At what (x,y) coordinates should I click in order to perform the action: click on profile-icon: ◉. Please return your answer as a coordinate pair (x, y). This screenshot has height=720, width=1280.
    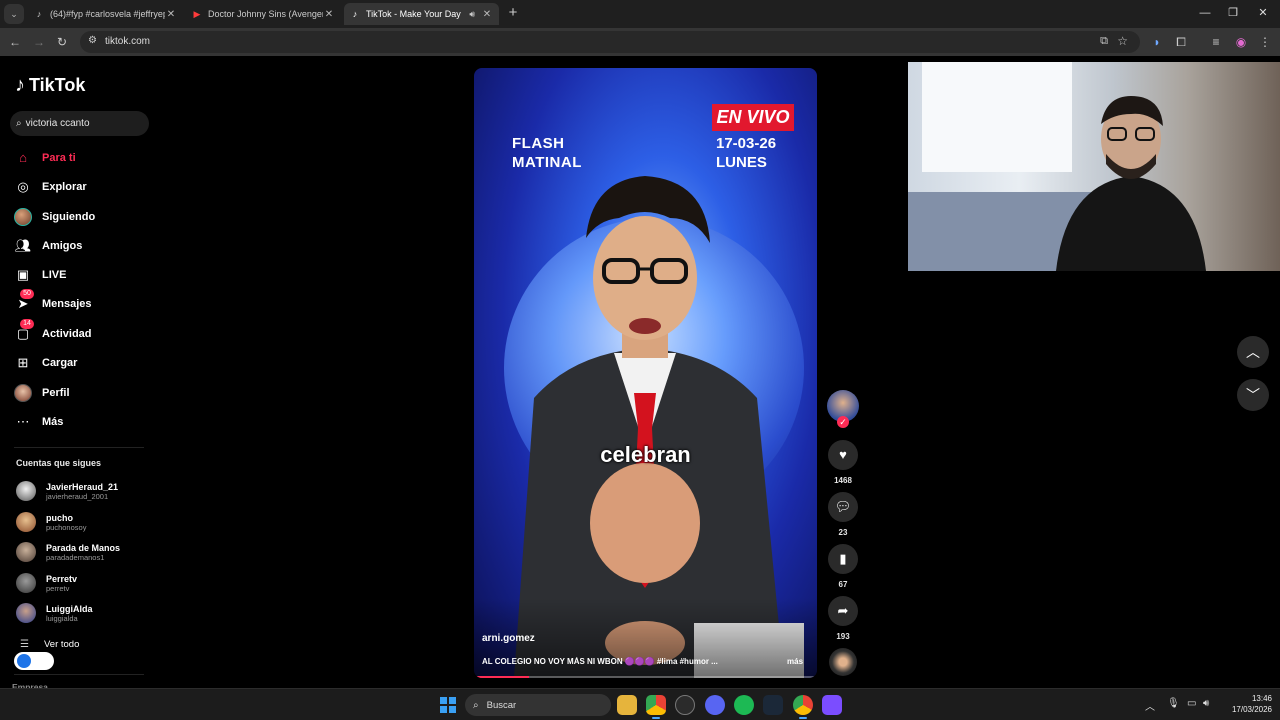
    Looking at the image, I should click on (1241, 42).